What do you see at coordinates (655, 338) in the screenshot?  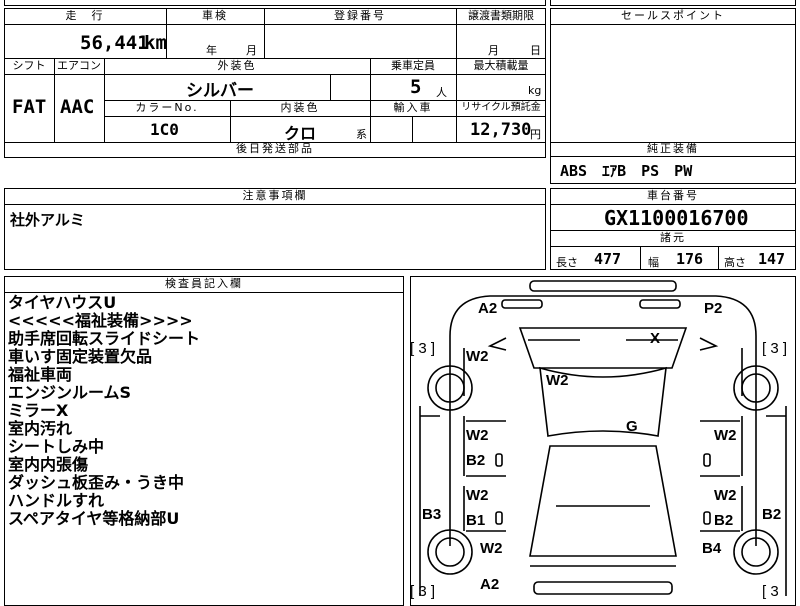 I see `damage-mark: X` at bounding box center [655, 338].